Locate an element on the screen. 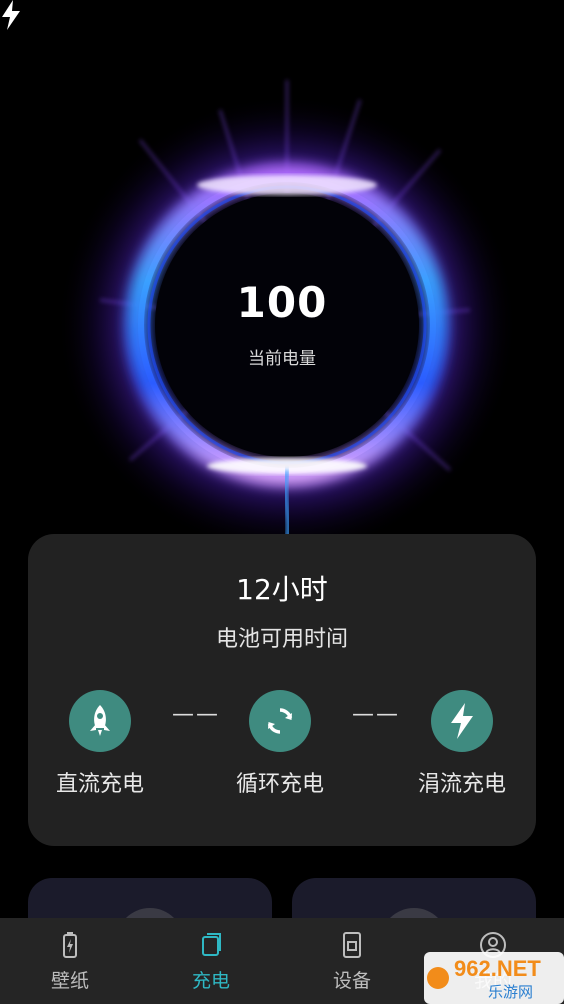  svg-text: 962.NET is located at coordinates (497, 968).